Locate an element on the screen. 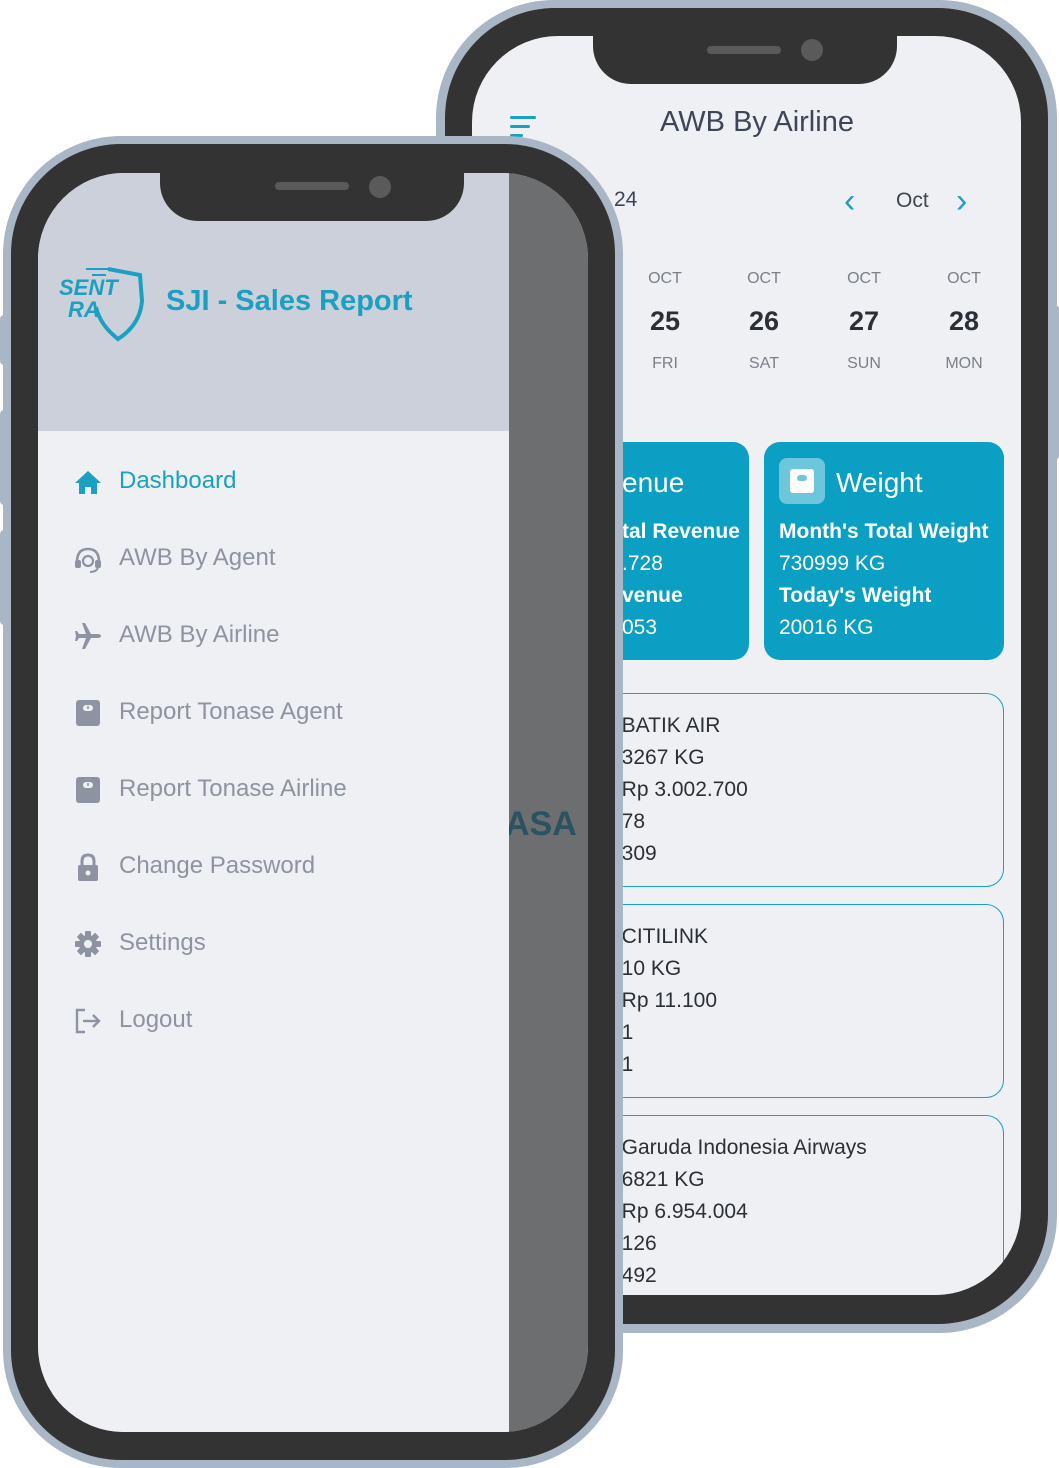  sentra-logo: SENT RA is located at coordinates (102, 304).